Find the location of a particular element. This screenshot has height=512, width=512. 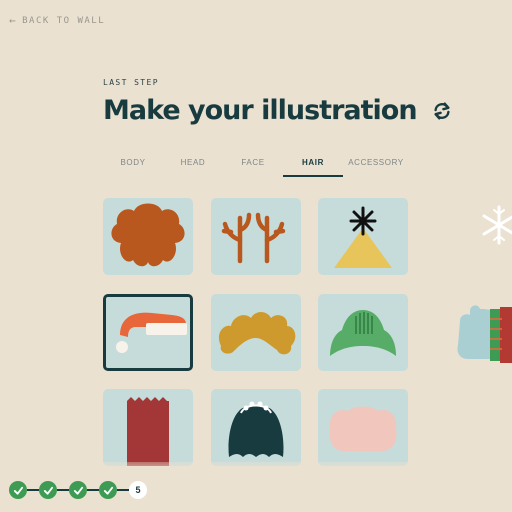

hair-option-wavy-blonde-hair is located at coordinates (256, 332).